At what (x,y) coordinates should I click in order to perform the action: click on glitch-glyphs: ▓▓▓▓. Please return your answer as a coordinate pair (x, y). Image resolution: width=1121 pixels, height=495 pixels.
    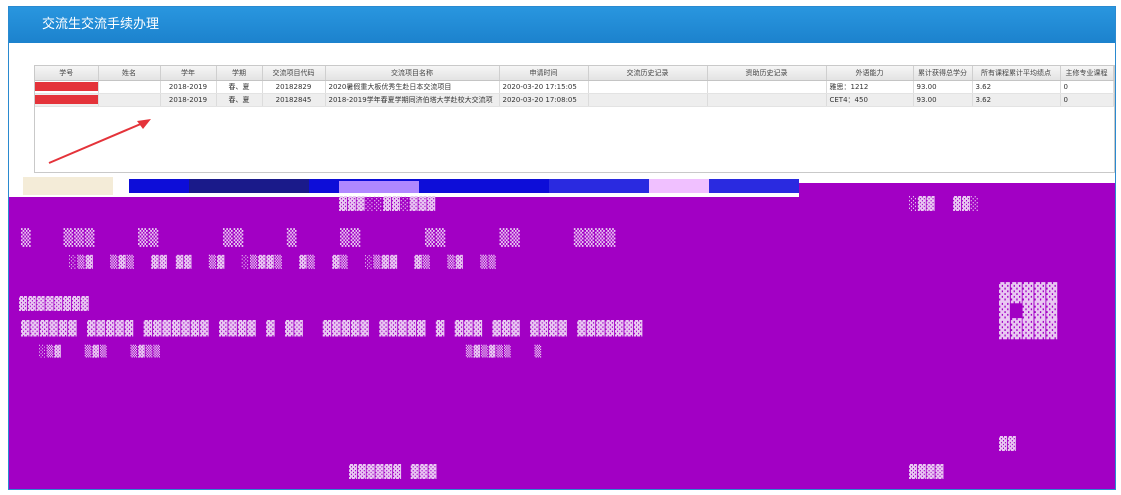
    Looking at the image, I should click on (927, 472).